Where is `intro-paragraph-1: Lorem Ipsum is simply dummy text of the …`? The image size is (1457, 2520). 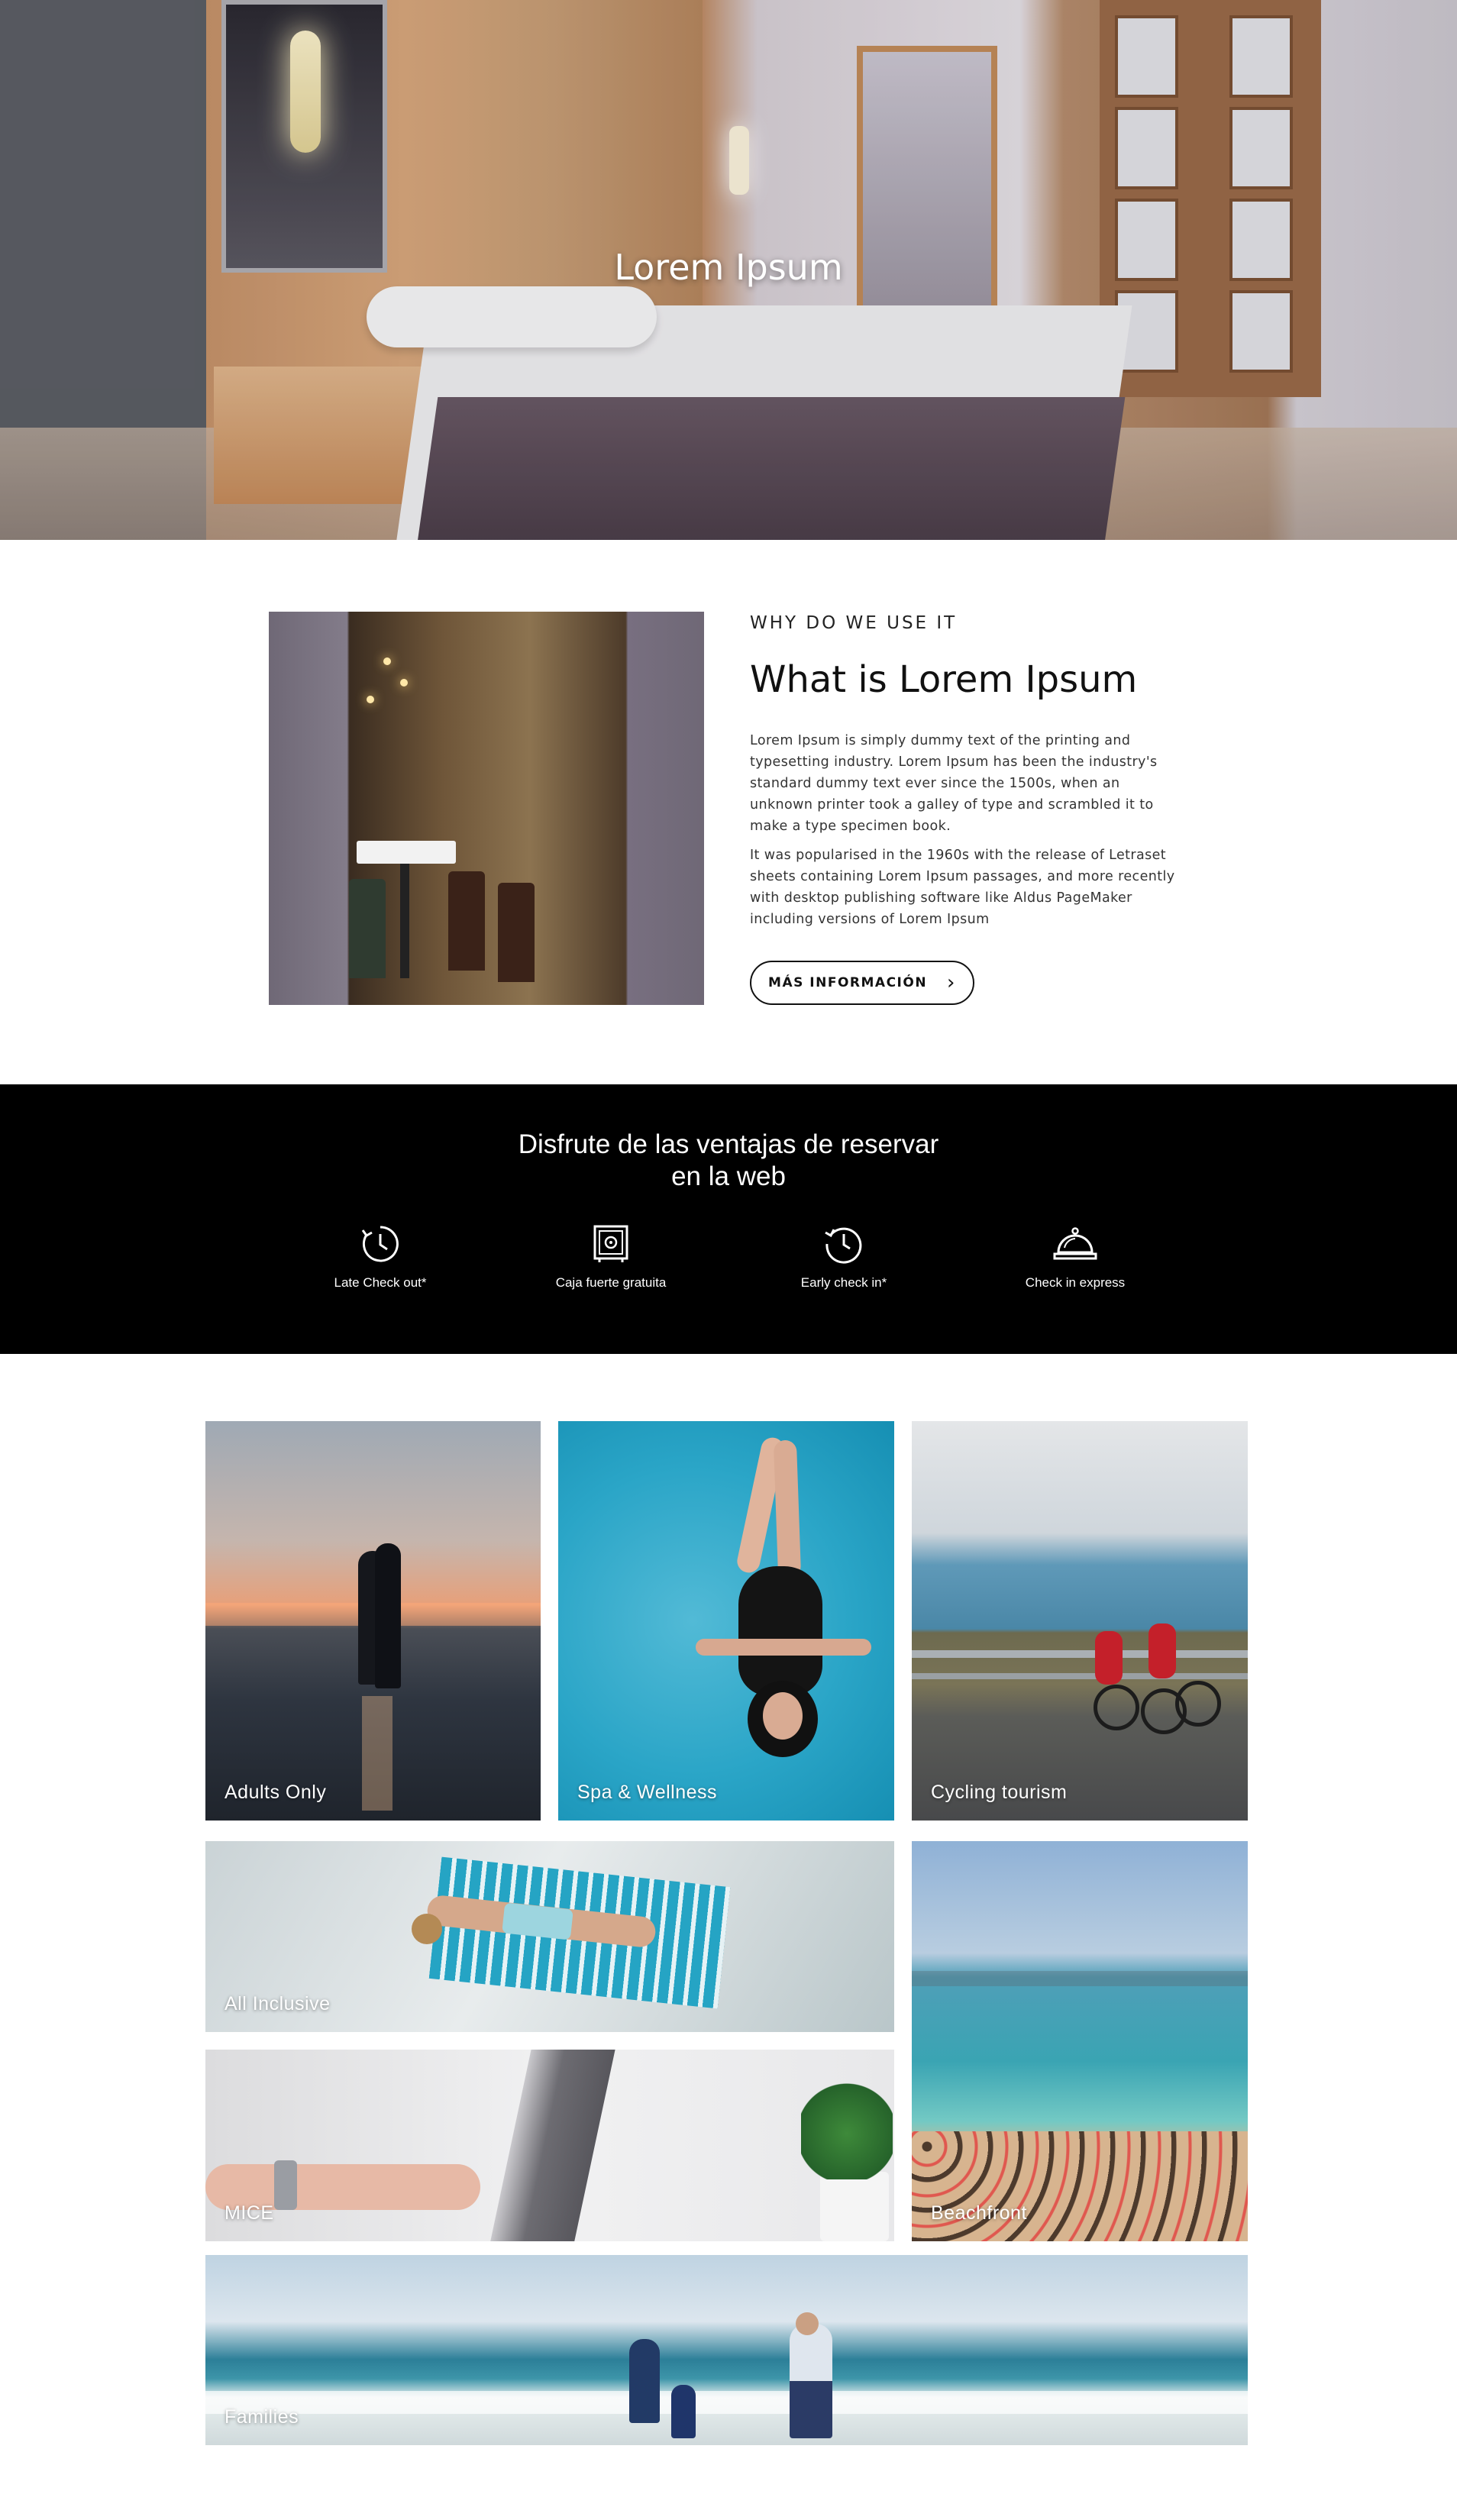 intro-paragraph-1: Lorem Ipsum is simply dummy text of the … is located at coordinates (954, 784).